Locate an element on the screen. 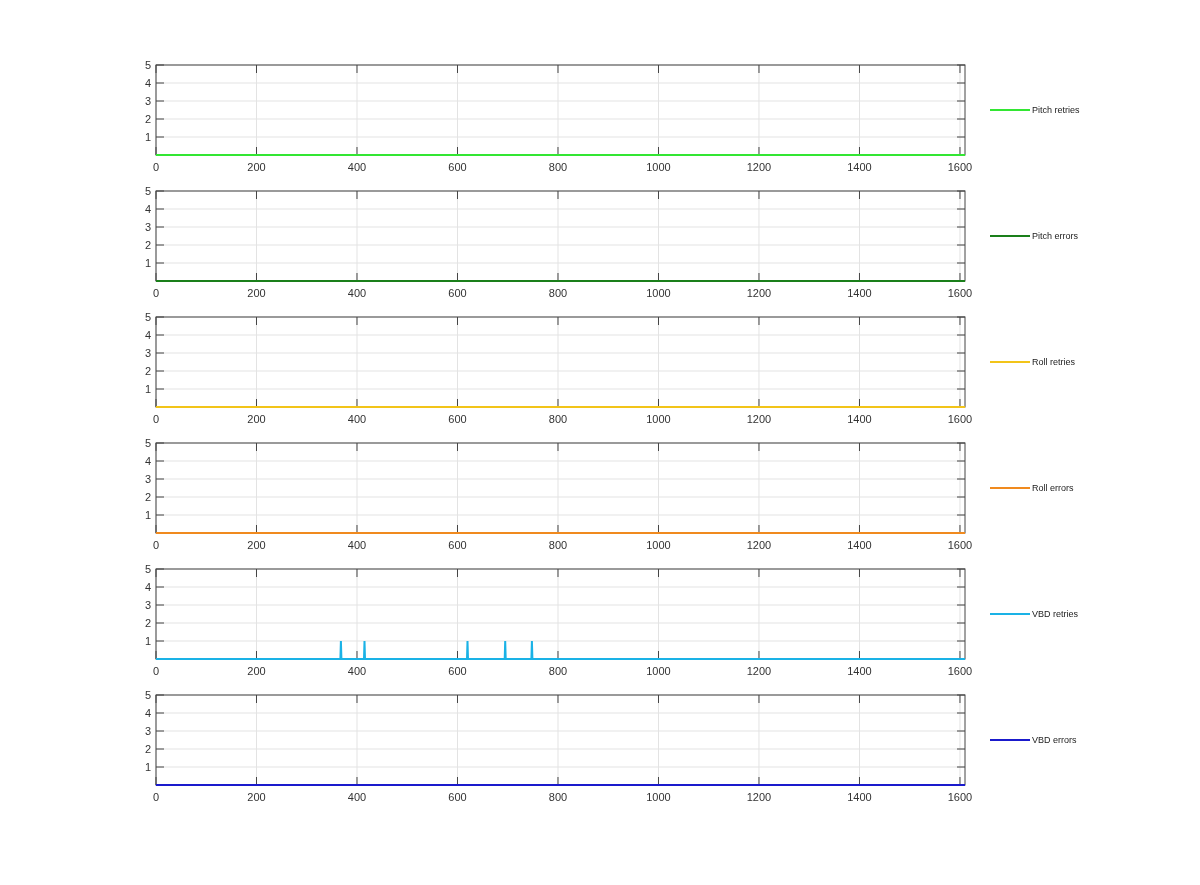  legend-label: Pitch errors is located at coordinates (1055, 236).